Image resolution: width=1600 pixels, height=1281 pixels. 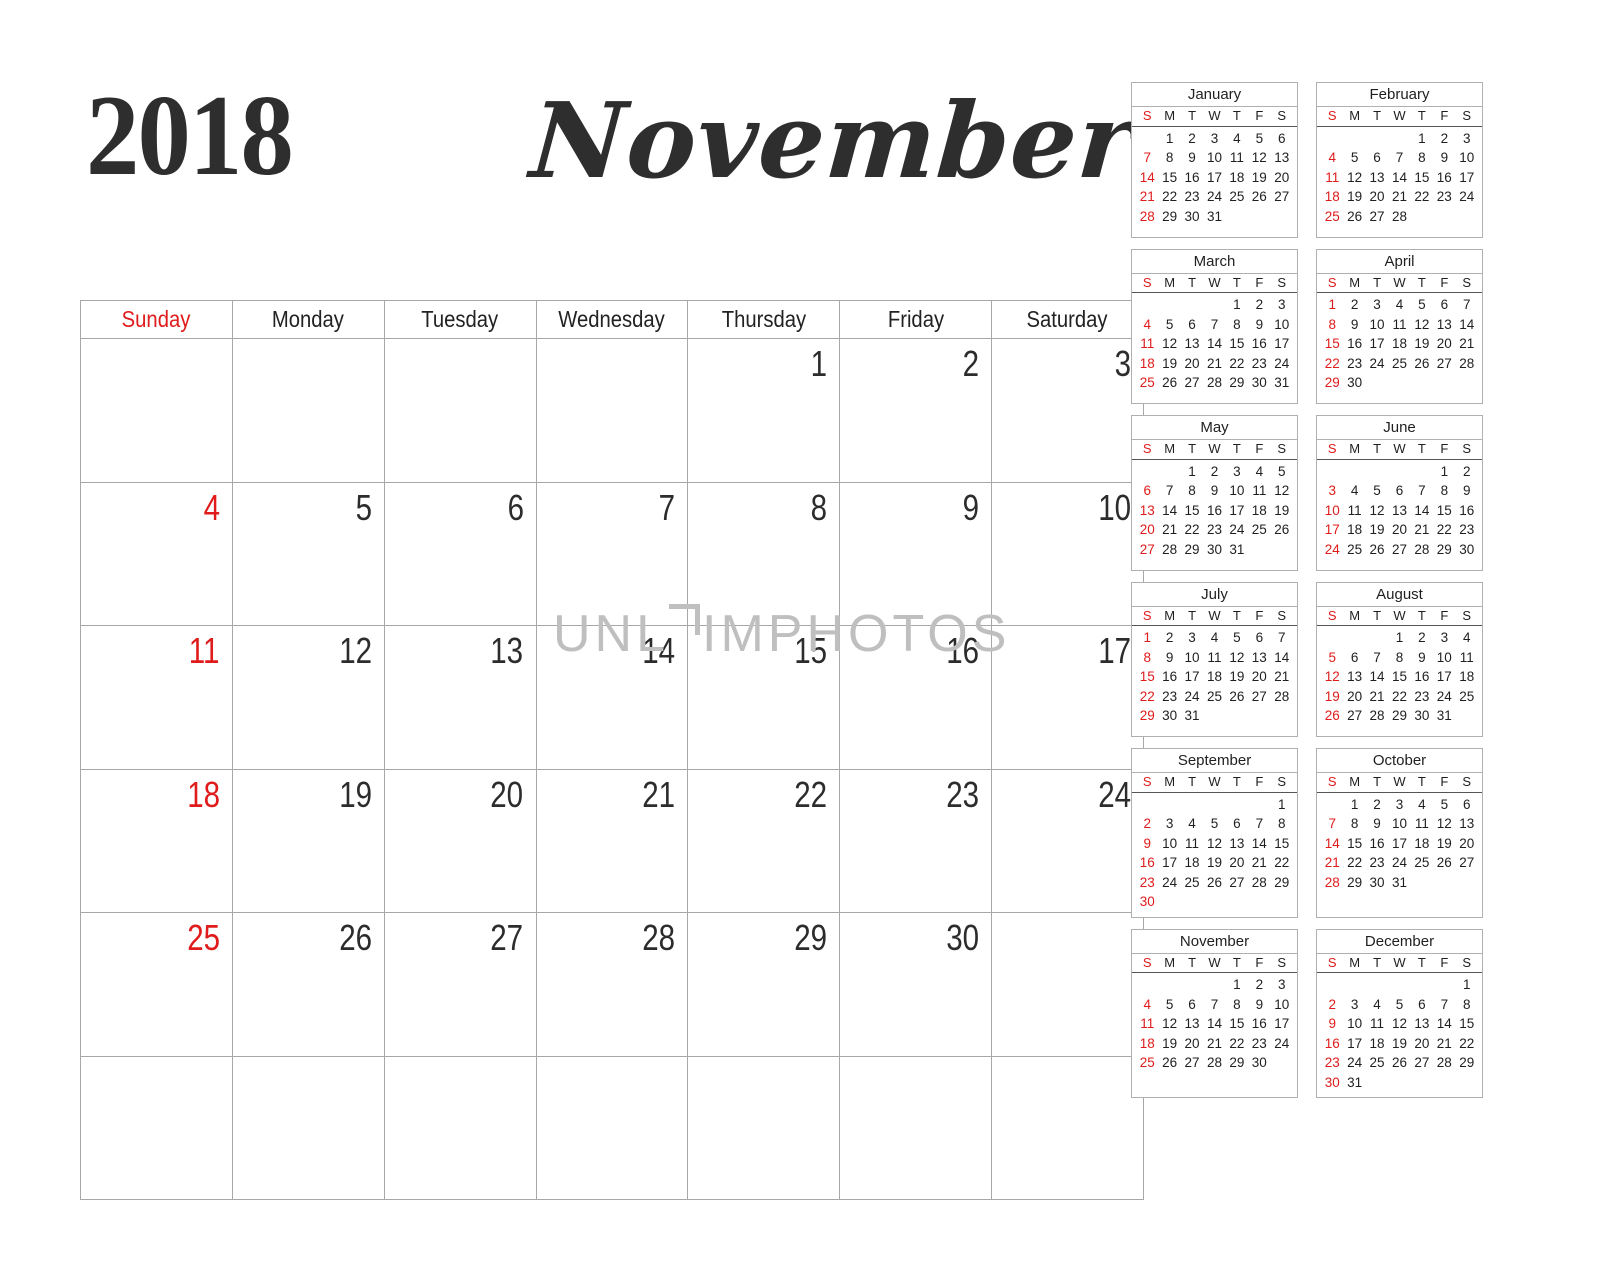 What do you see at coordinates (1332, 863) in the screenshot?
I see `mini-day-21: 21` at bounding box center [1332, 863].